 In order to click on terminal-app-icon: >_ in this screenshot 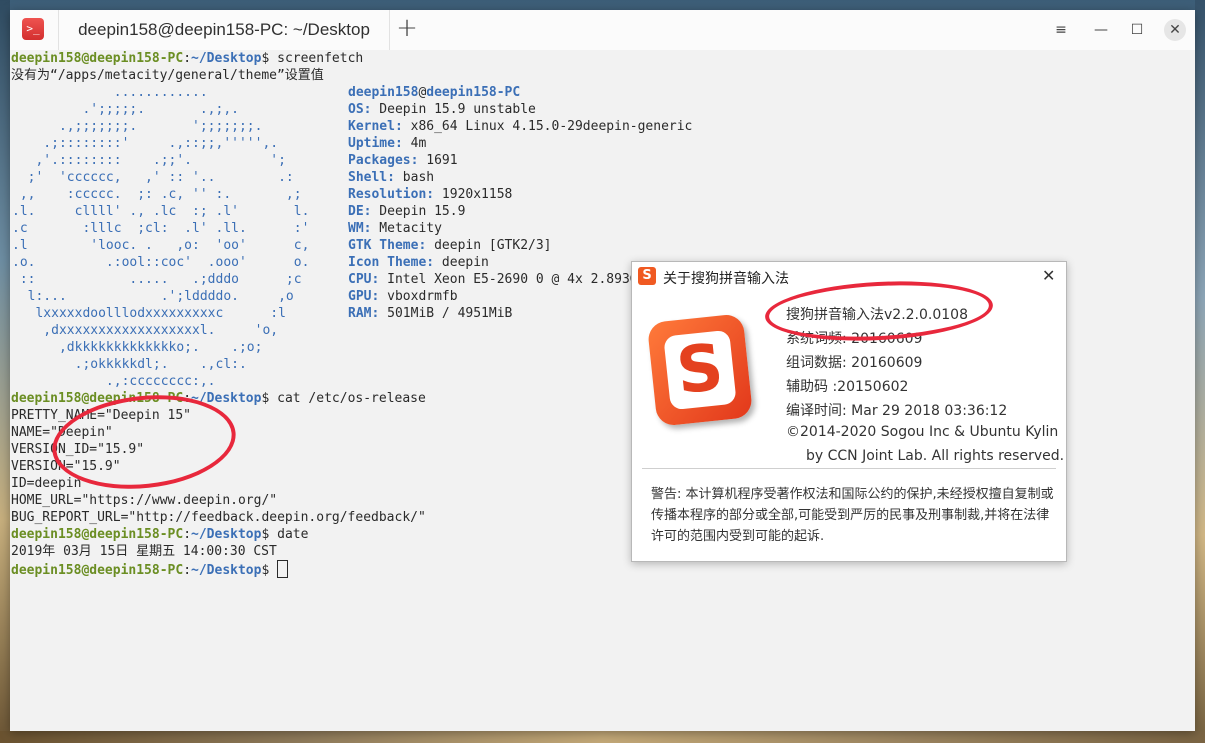, I will do `click(33, 29)`.